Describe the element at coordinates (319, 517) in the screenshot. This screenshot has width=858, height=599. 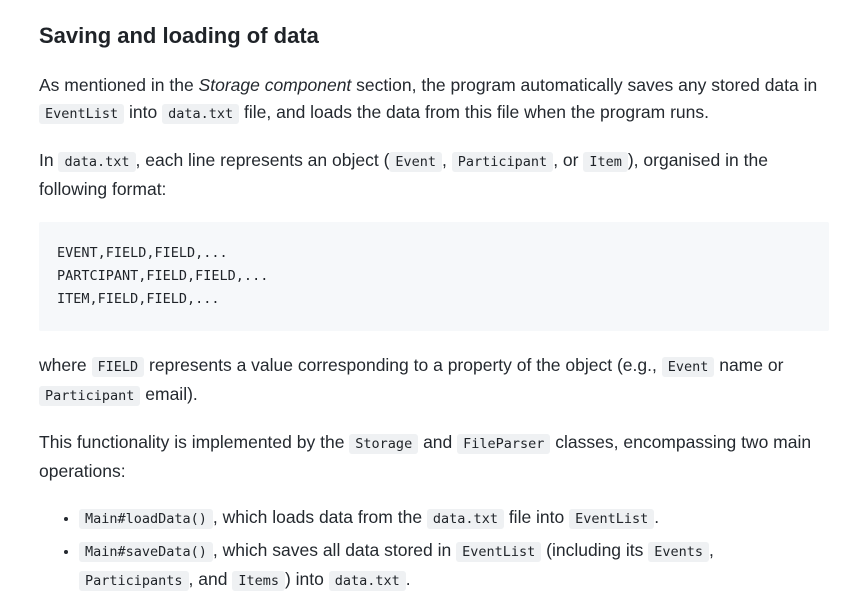
I see `text: , which loads data from the` at that location.